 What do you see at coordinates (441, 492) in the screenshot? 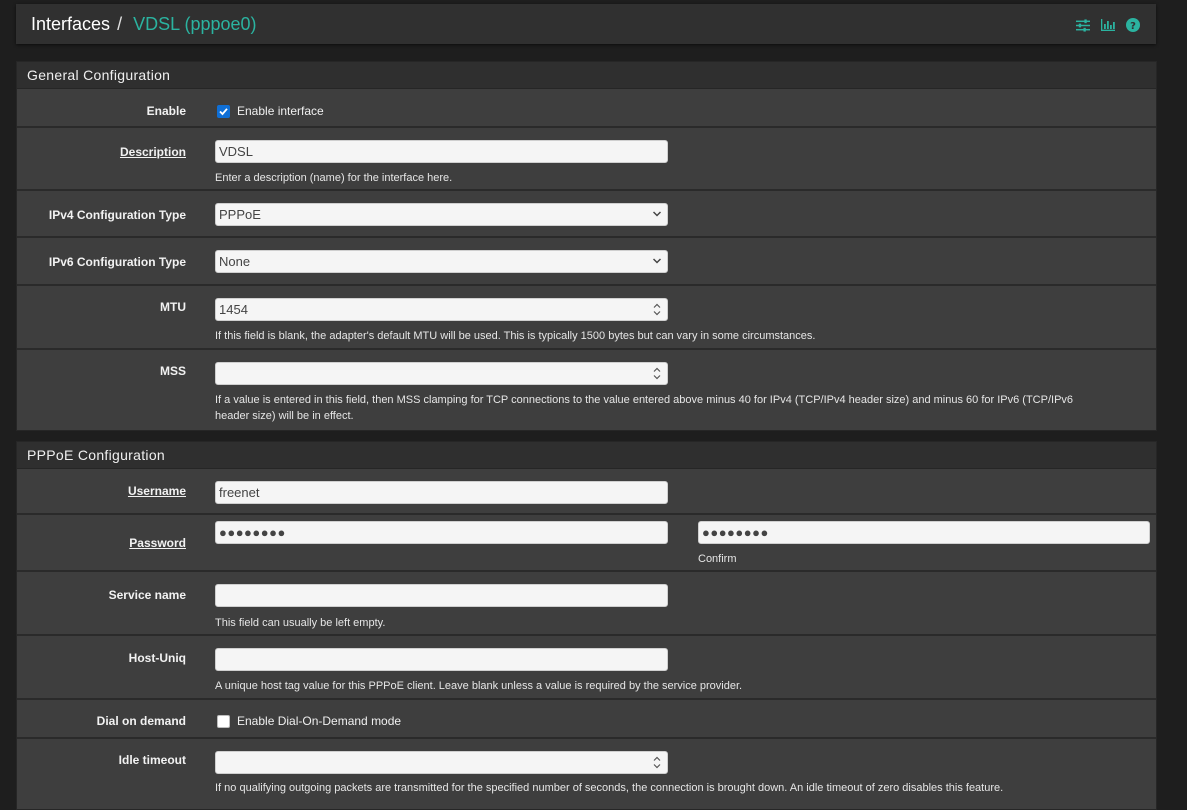
I see `username-input: freenet` at bounding box center [441, 492].